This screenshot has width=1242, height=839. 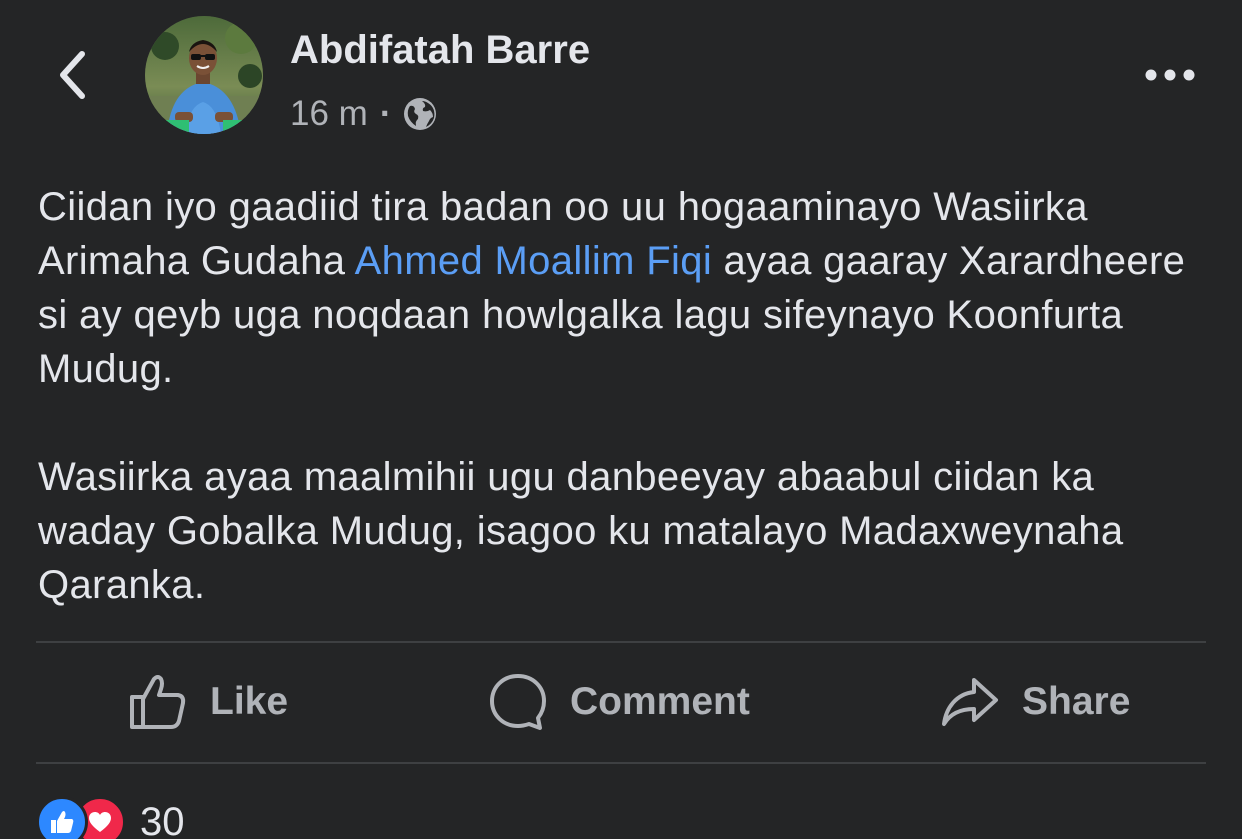 What do you see at coordinates (208, 702) in the screenshot?
I see `like-button: Like` at bounding box center [208, 702].